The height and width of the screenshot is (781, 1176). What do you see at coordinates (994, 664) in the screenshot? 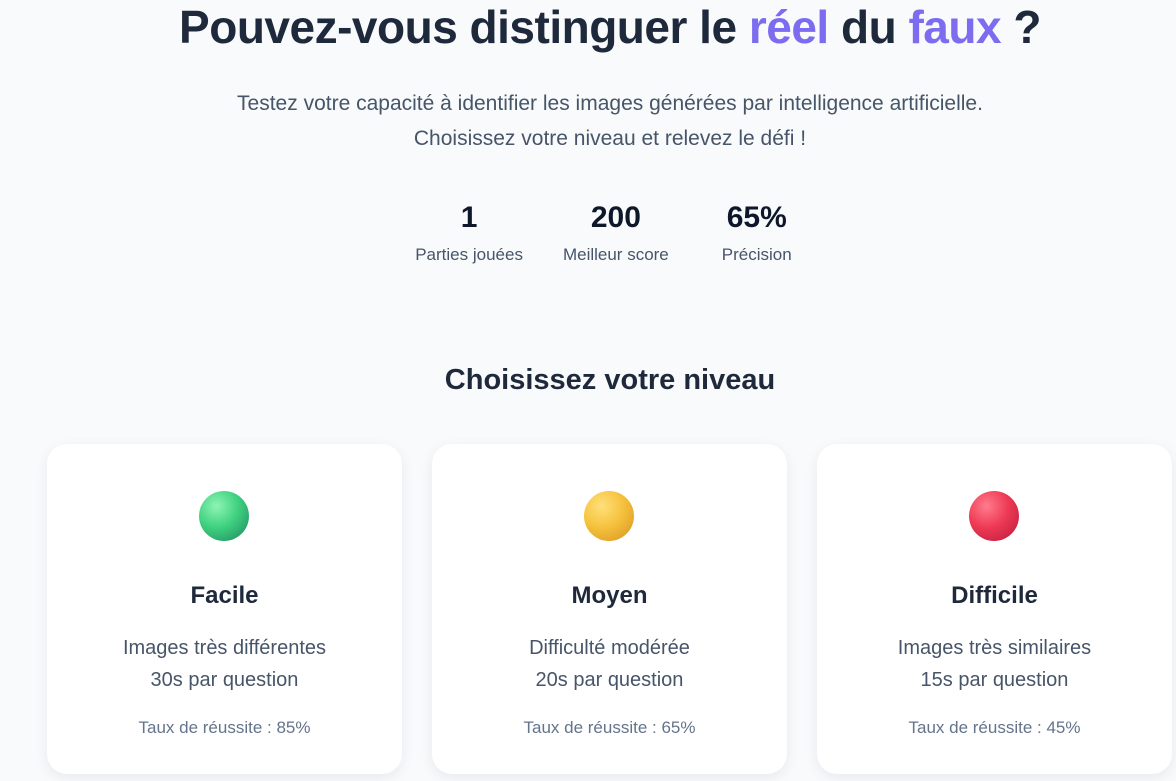
I see `level-description: Images très similaires 15s par question` at bounding box center [994, 664].